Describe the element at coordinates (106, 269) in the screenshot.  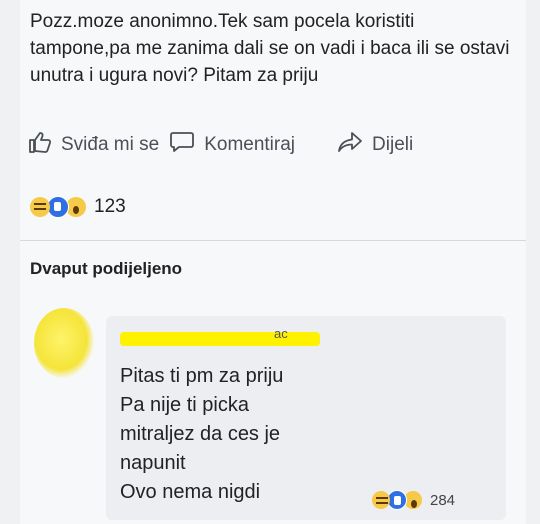
I see `shared-count-label: Dvaput podijeljeno` at that location.